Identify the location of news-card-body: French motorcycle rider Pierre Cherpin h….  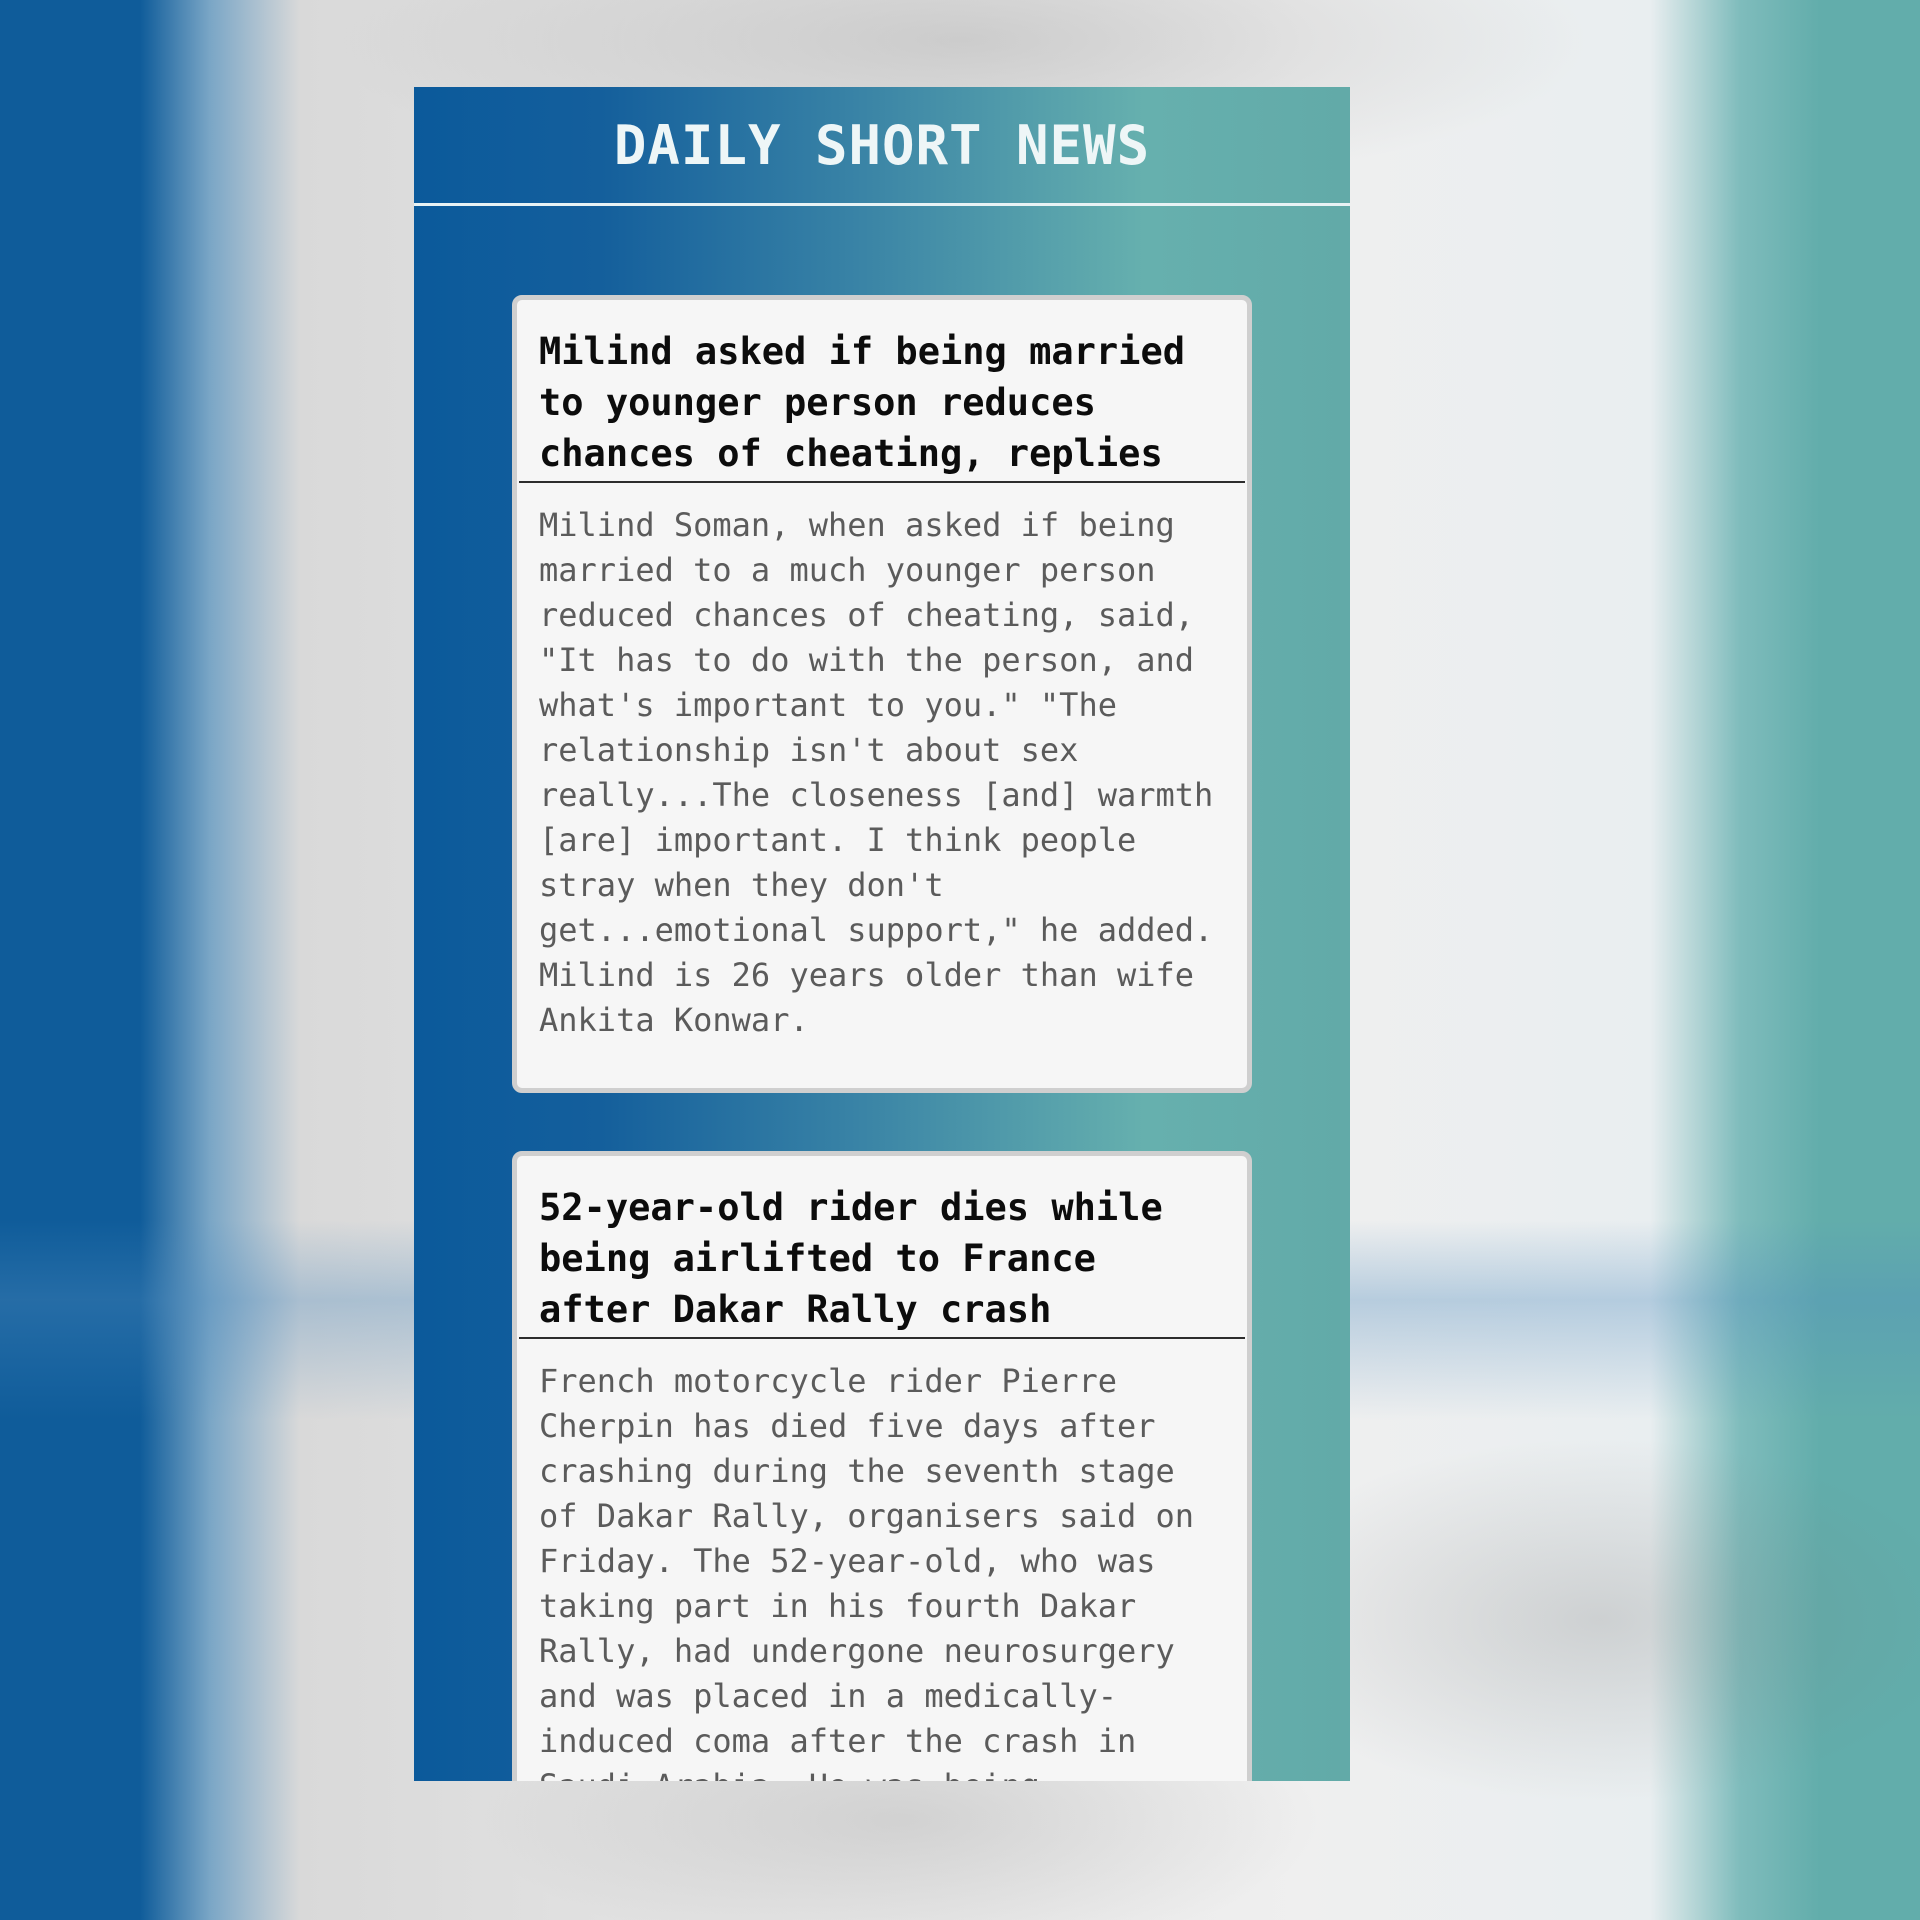
(867, 1571).